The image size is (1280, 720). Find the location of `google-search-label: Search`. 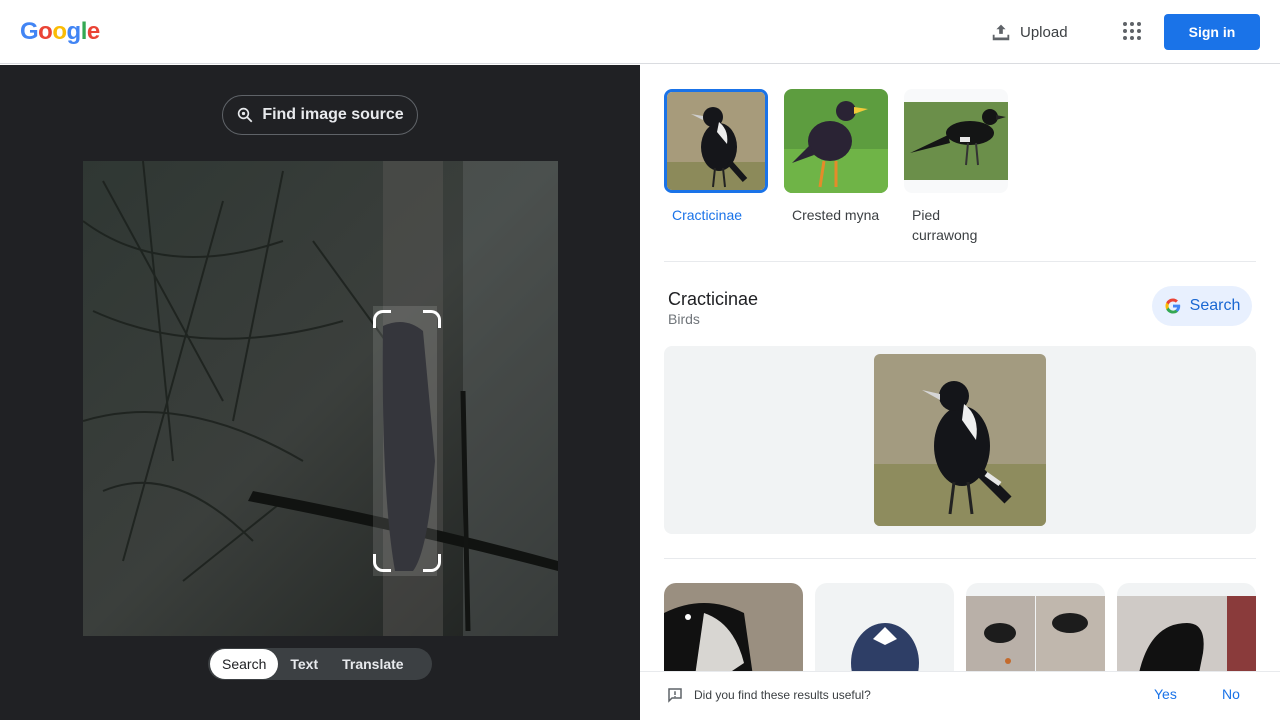

google-search-label: Search is located at coordinates (1215, 305).